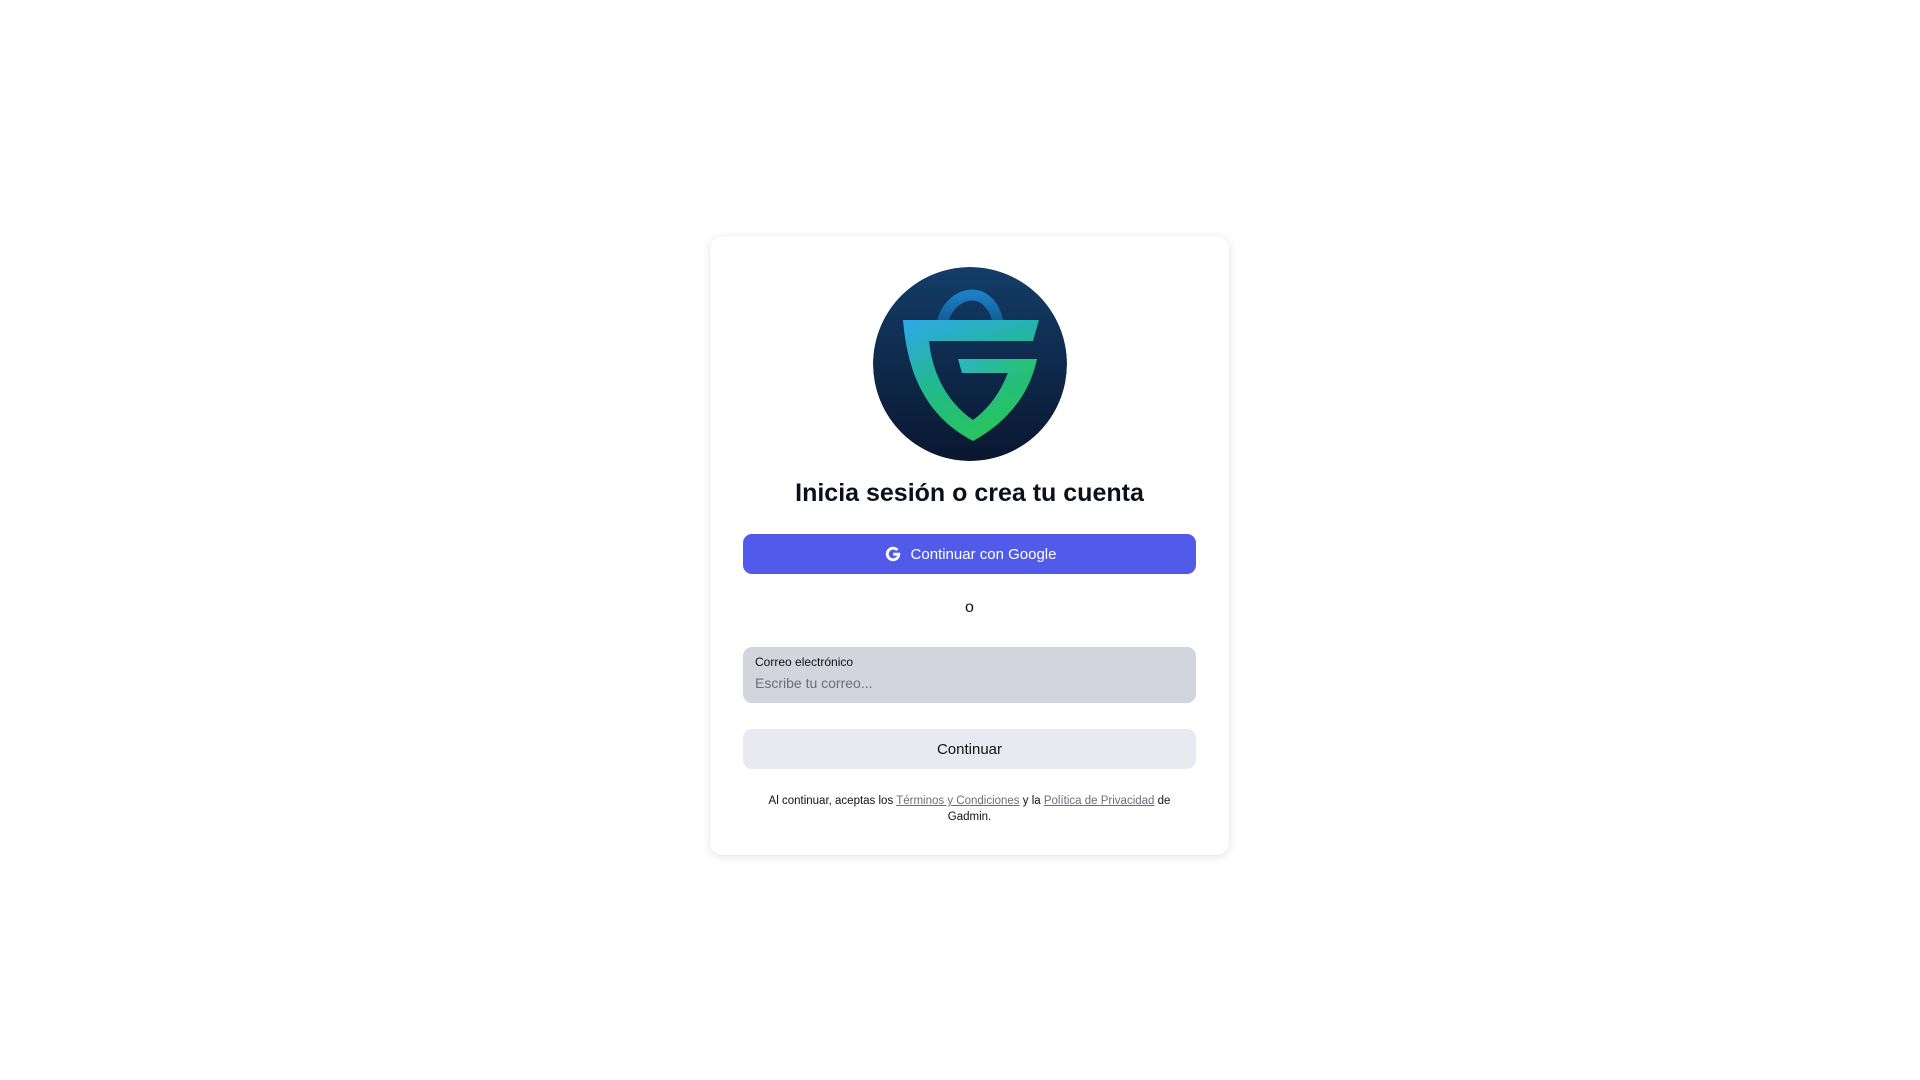 This screenshot has width=1920, height=1080. What do you see at coordinates (969, 493) in the screenshot?
I see `page-title: Inicia sesión o crea tu cuenta` at bounding box center [969, 493].